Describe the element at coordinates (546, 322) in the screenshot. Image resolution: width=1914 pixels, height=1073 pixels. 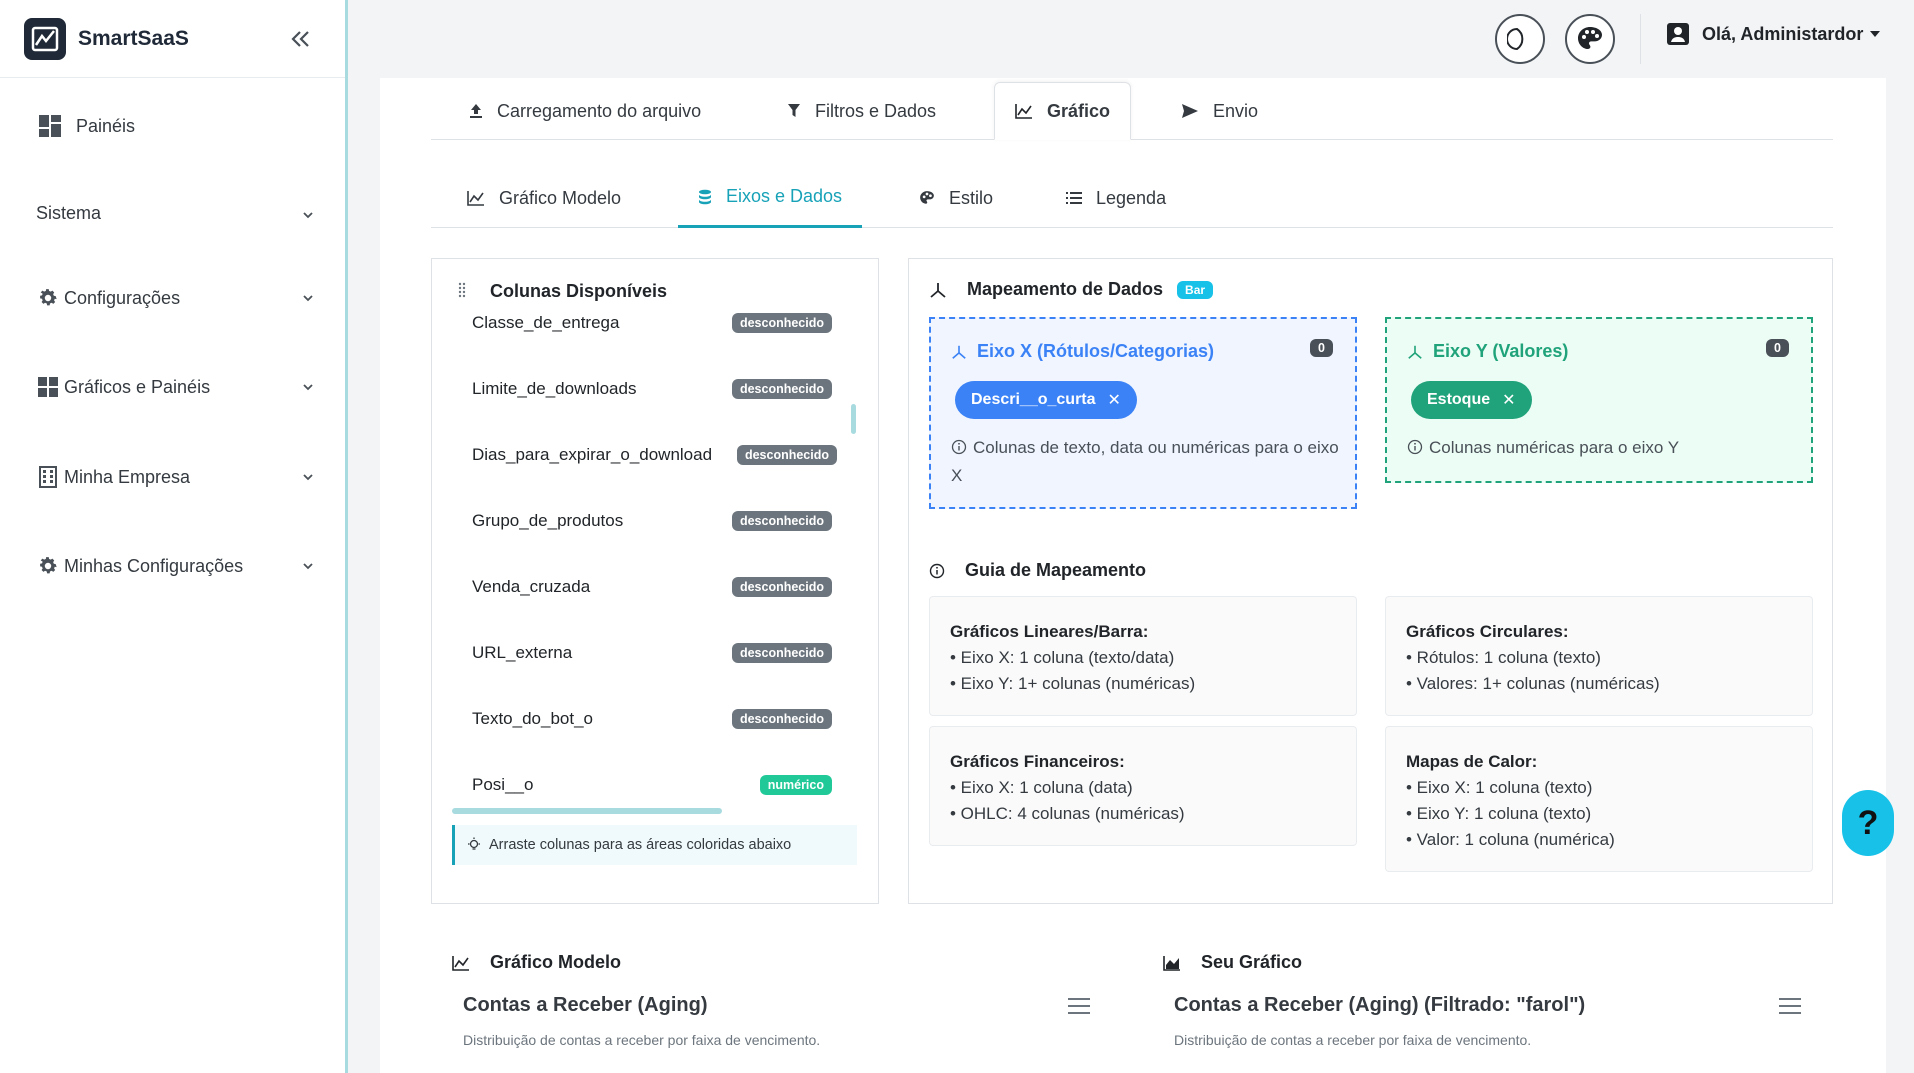
I see `column-name: Classe_de_entrega` at that location.